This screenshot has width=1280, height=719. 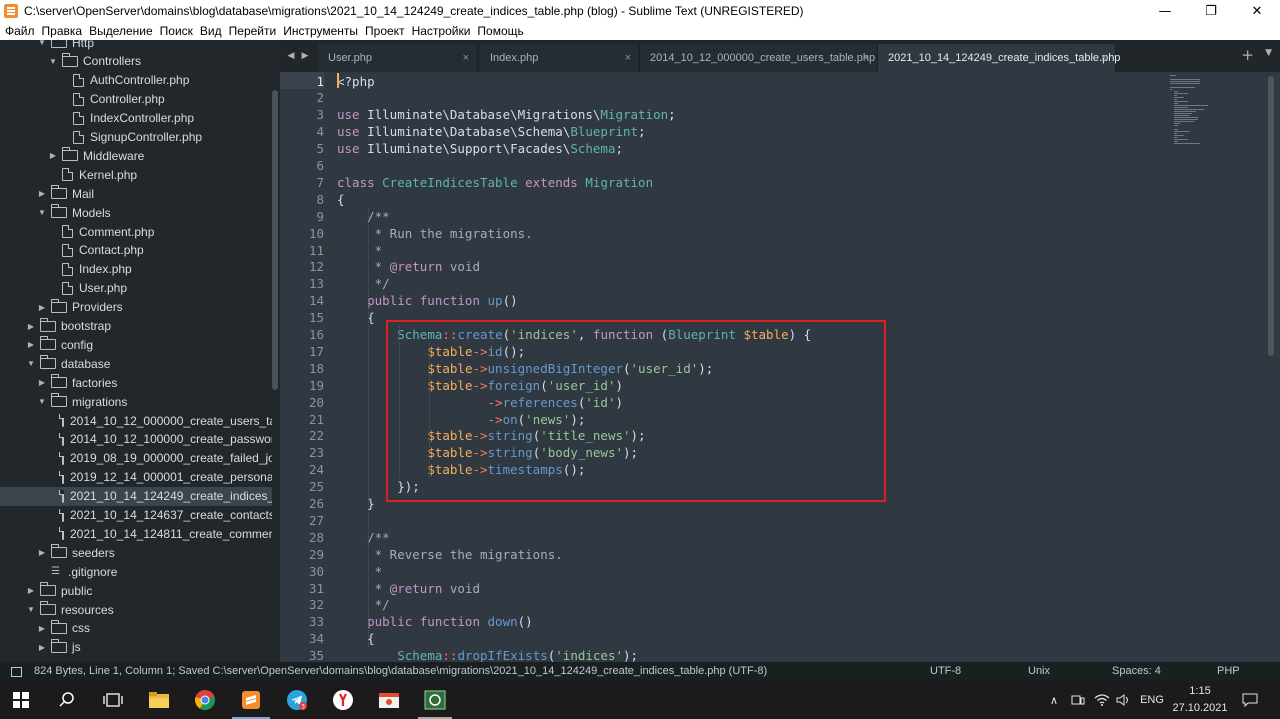 What do you see at coordinates (136, 212) in the screenshot?
I see `tree-folder: ▼ Models` at bounding box center [136, 212].